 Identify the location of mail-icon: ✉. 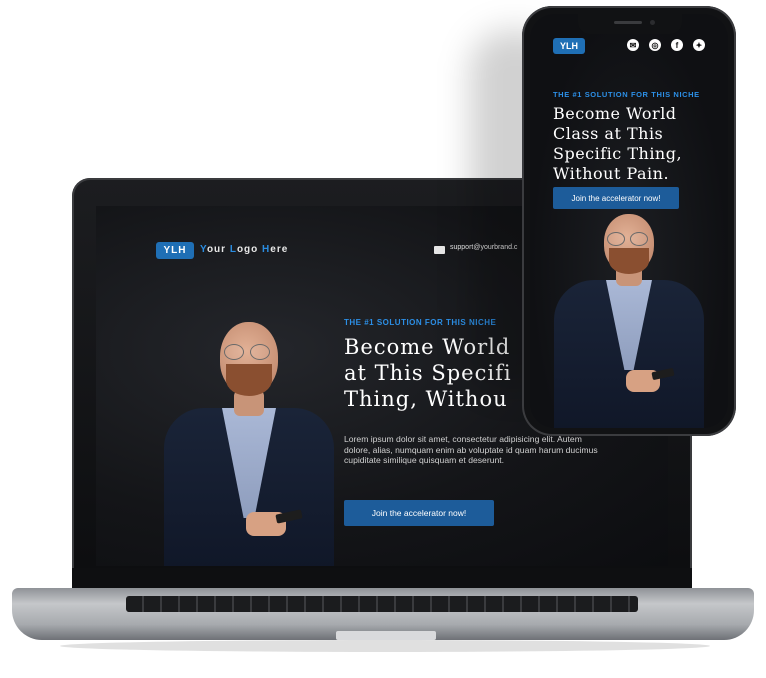
(633, 45).